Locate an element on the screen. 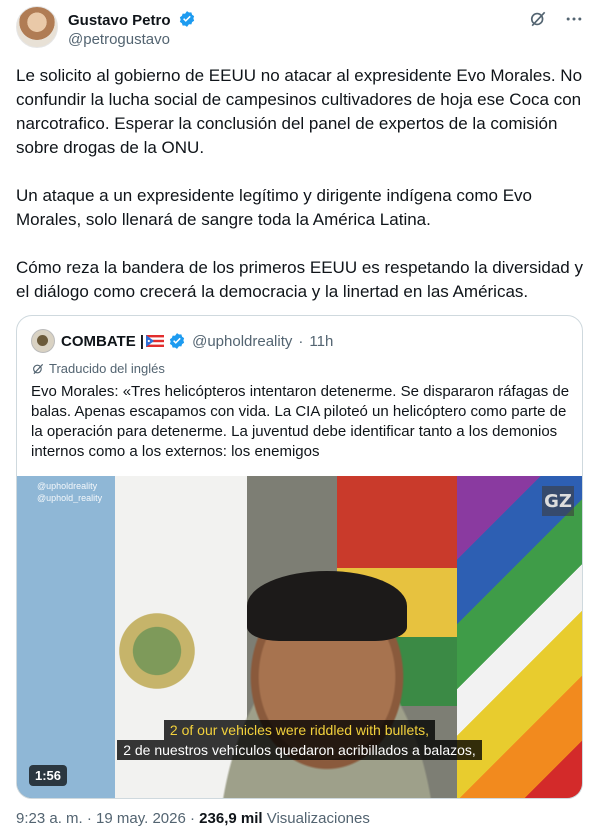  tweet-date: 19 may. 2026 is located at coordinates (141, 818).